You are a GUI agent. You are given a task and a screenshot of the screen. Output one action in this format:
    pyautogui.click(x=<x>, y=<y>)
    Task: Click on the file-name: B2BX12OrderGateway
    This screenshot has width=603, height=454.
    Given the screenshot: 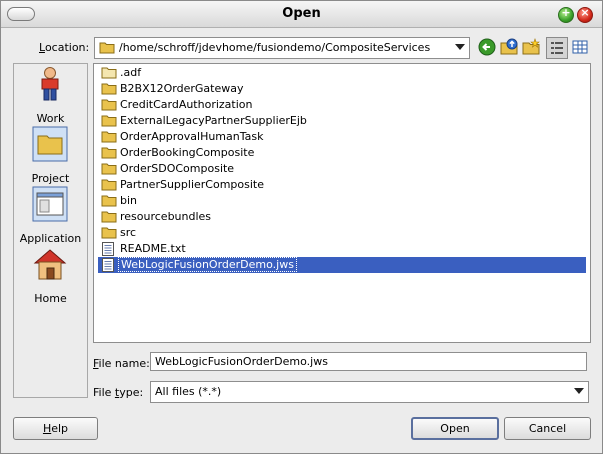 What is the action you would take?
    pyautogui.click(x=182, y=88)
    